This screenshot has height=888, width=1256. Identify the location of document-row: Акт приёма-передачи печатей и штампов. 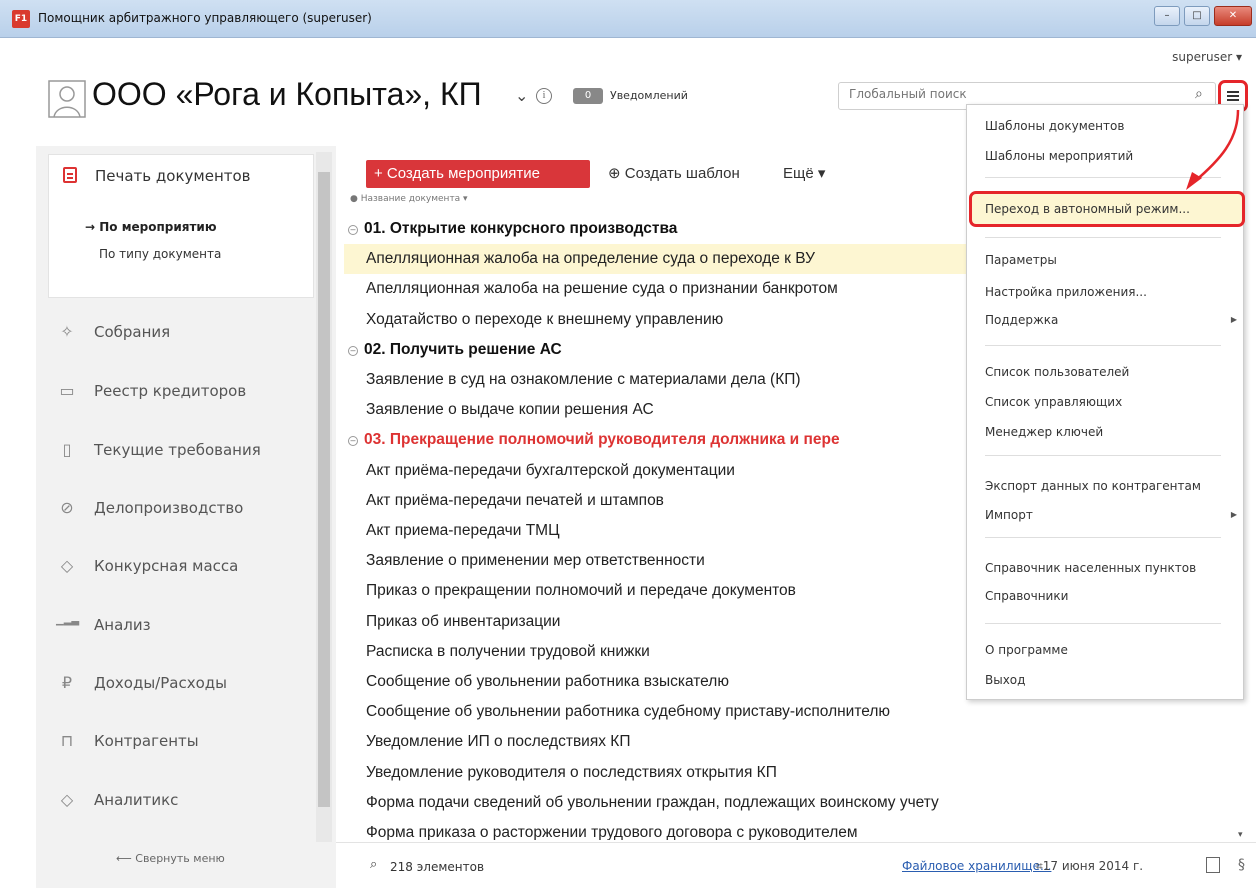
(659, 501).